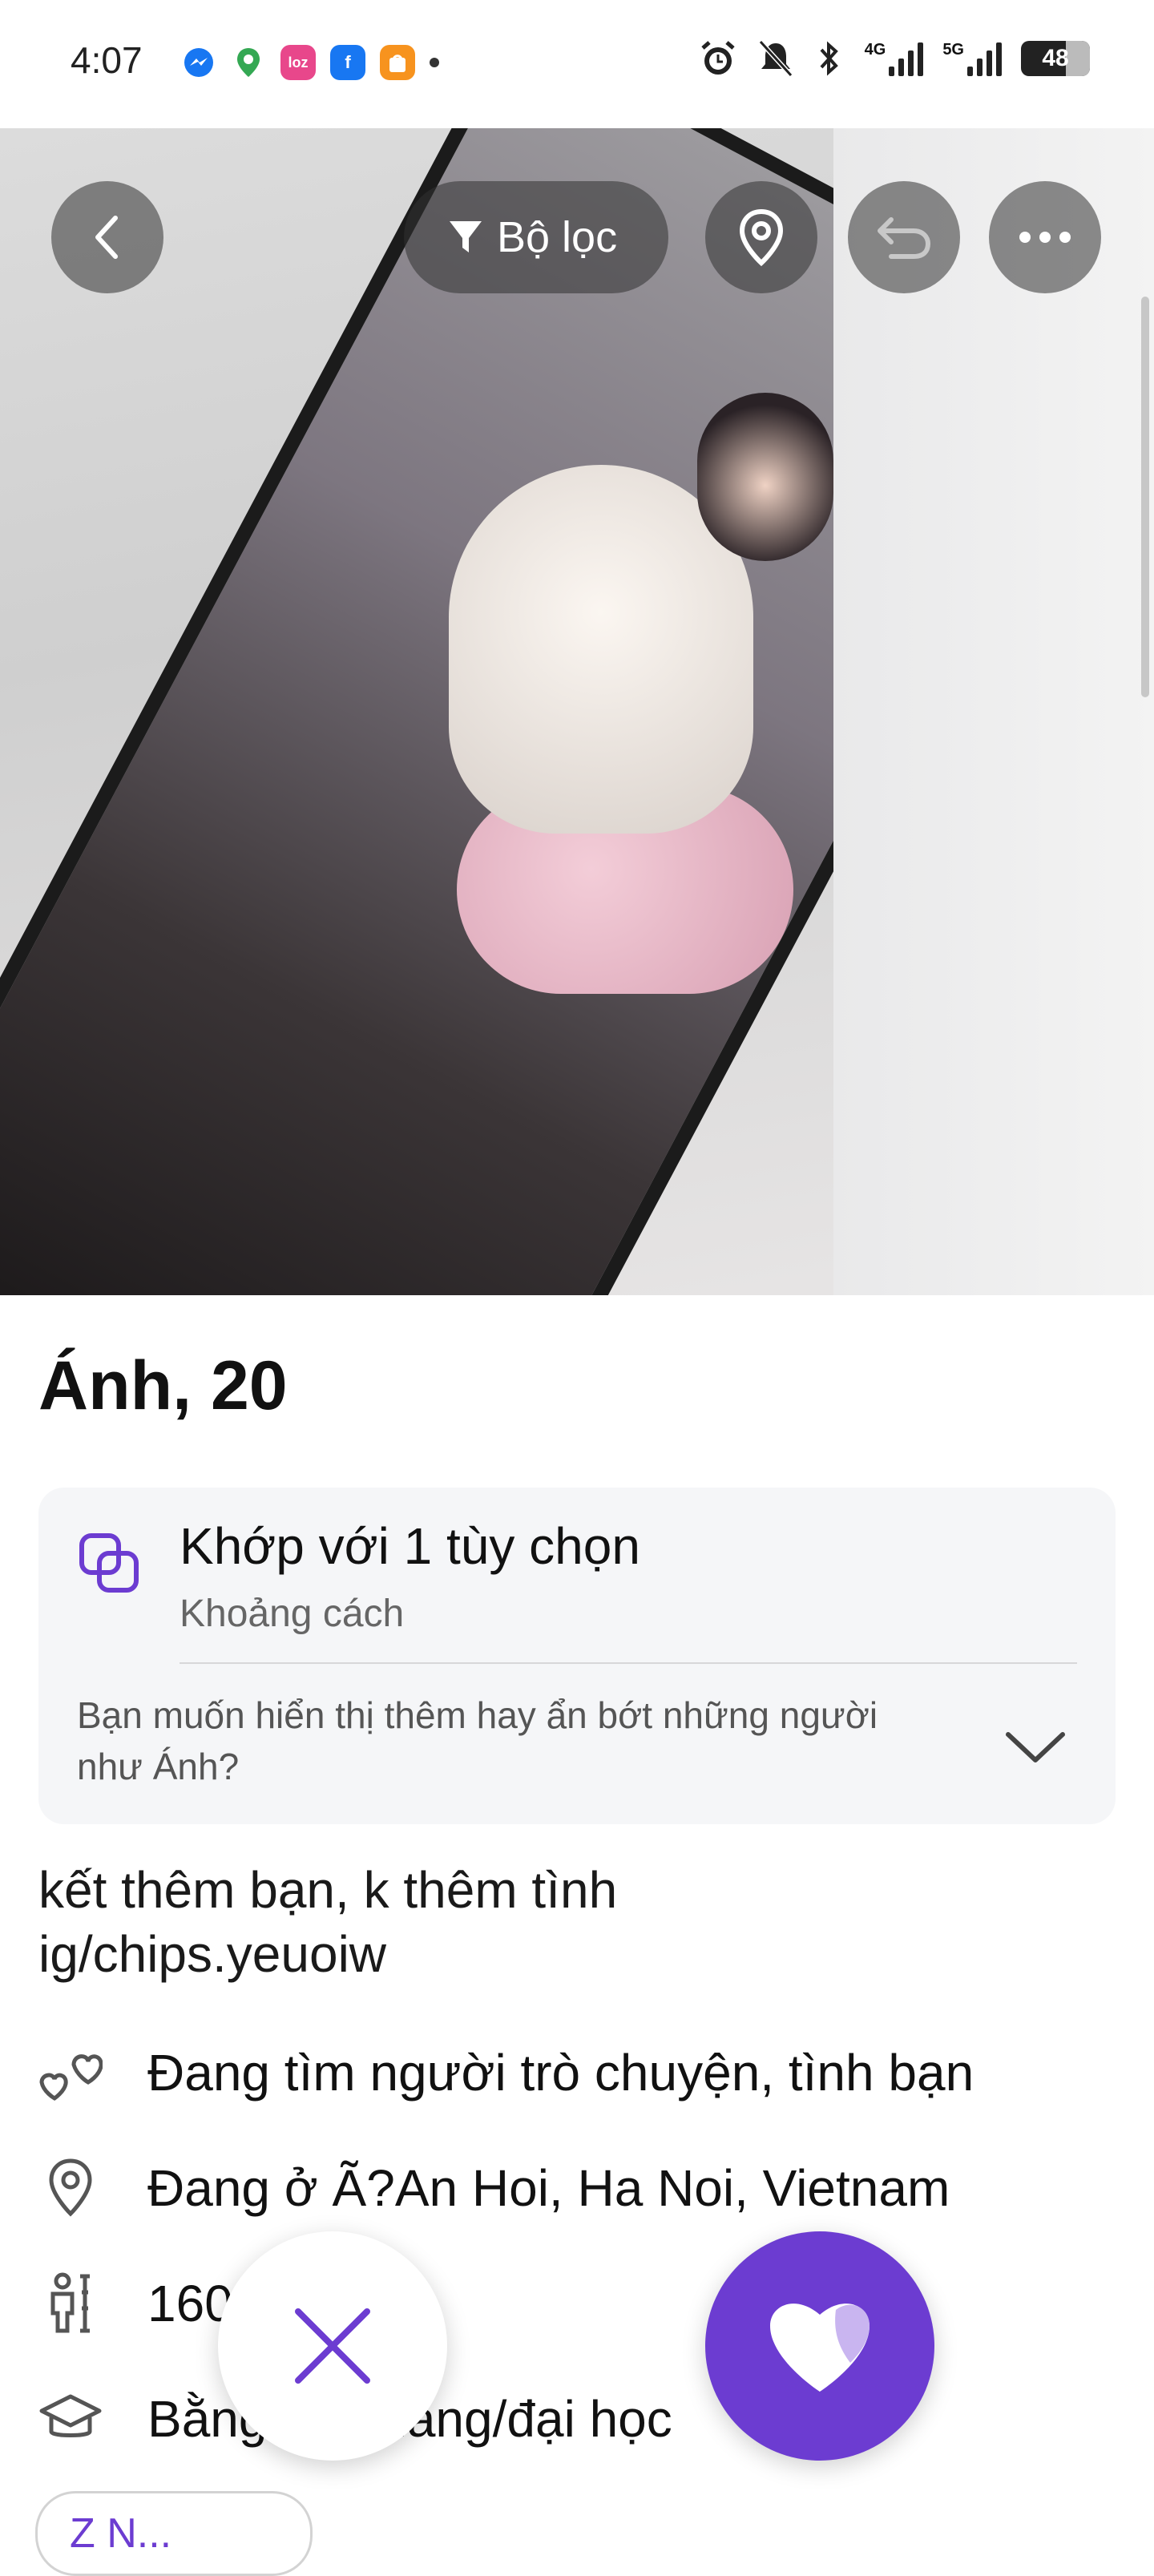 This screenshot has height=2576, width=1154. What do you see at coordinates (410, 1546) in the screenshot?
I see `match-title: Khớp với 1 tùy chọn` at bounding box center [410, 1546].